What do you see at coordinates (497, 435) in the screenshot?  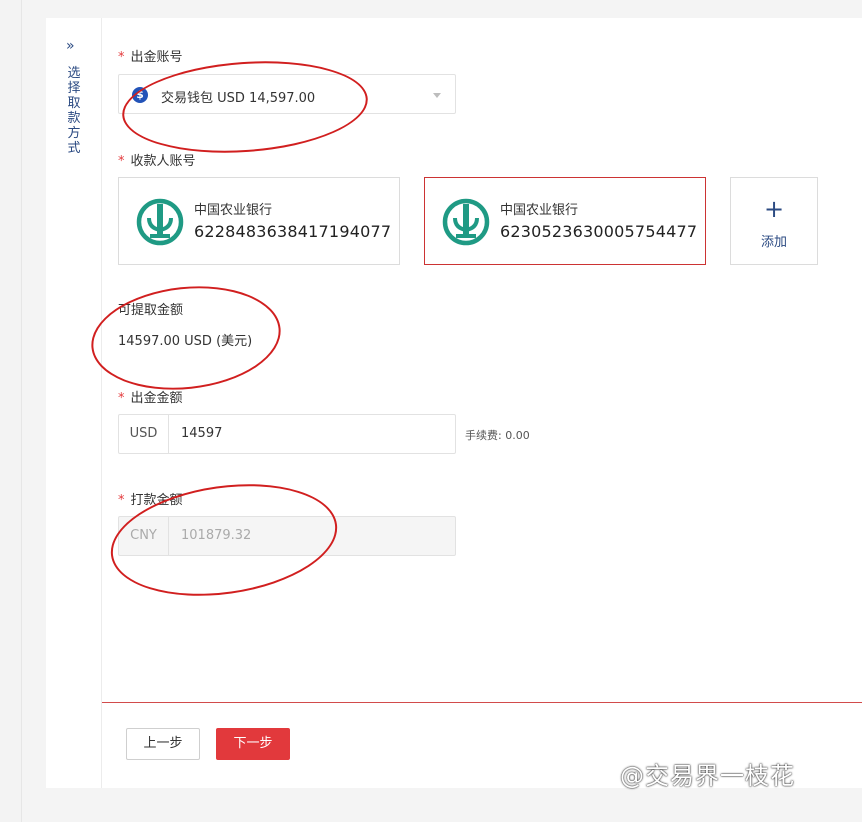 I see `fee-text: 手续费: 0.00` at bounding box center [497, 435].